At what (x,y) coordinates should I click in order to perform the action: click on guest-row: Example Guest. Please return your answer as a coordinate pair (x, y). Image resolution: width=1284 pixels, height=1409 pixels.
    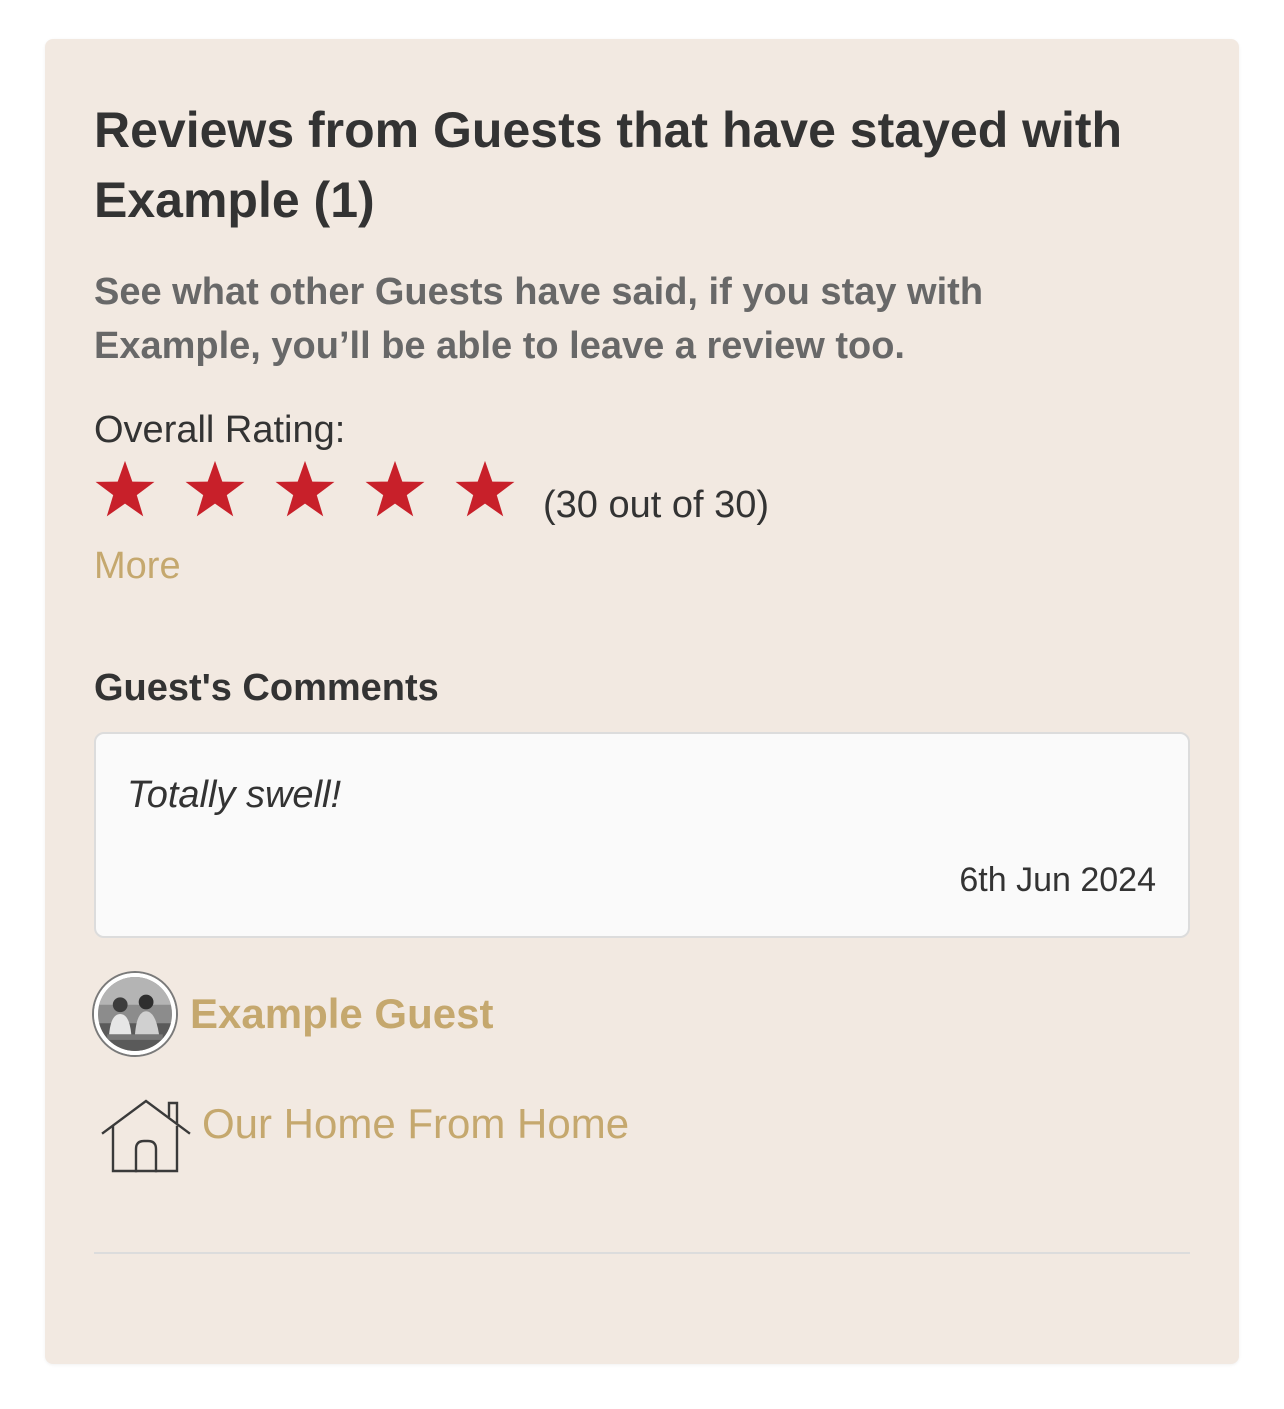
    Looking at the image, I should click on (293, 1014).